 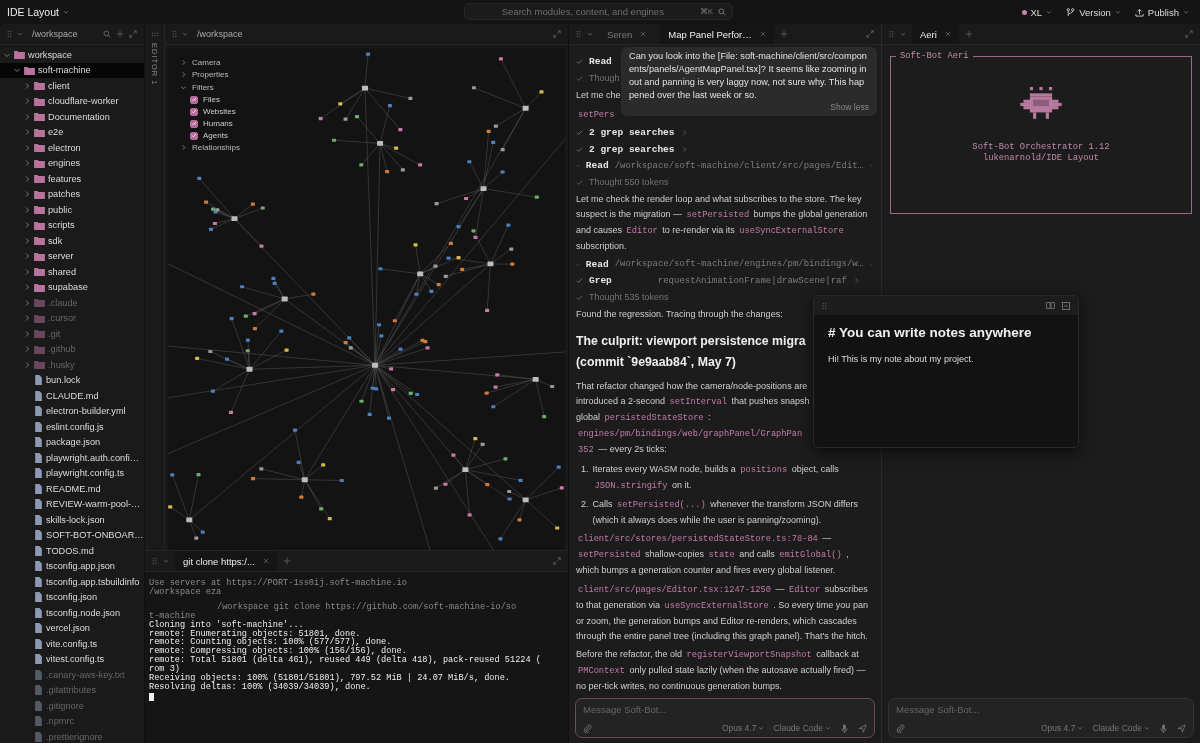 I want to click on panel-icon, so click(x=1066, y=305).